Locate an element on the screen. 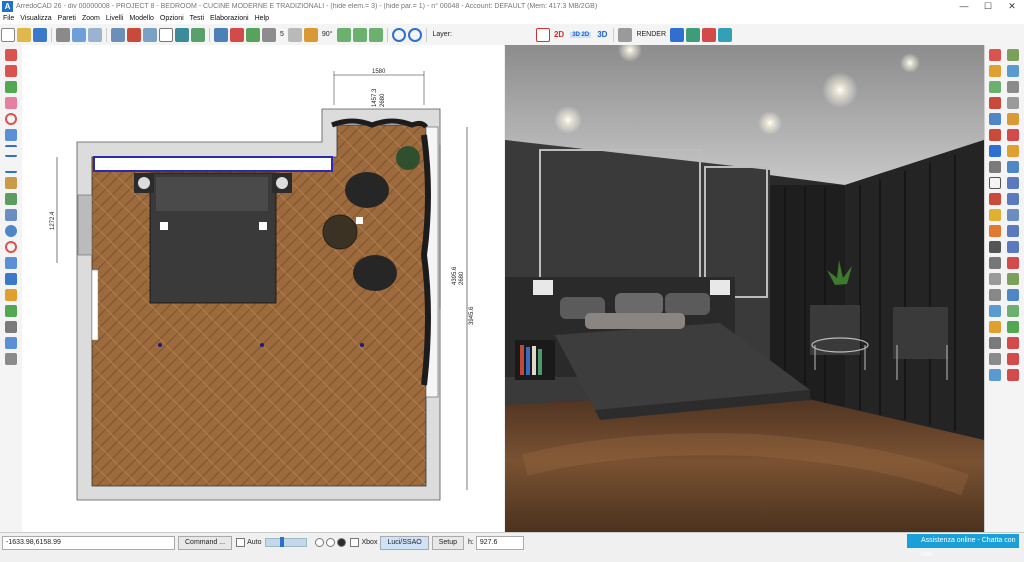  cube-red-icon is located at coordinates (134, 34).